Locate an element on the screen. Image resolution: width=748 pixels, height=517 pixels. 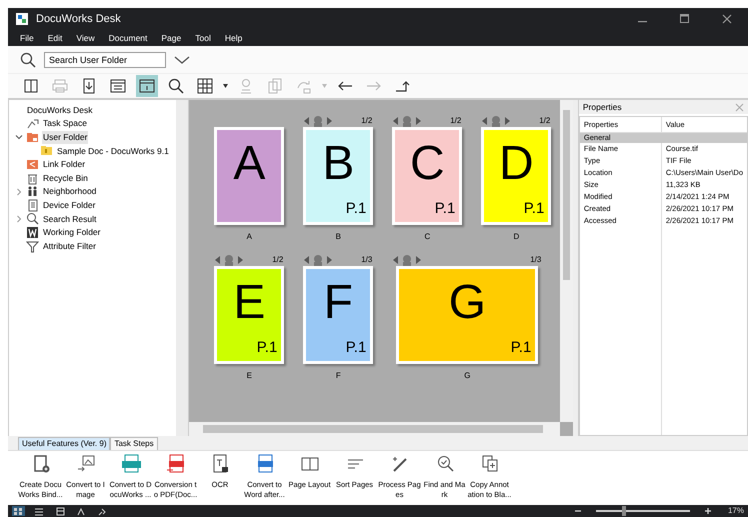
menu-item: Document is located at coordinates (128, 38).